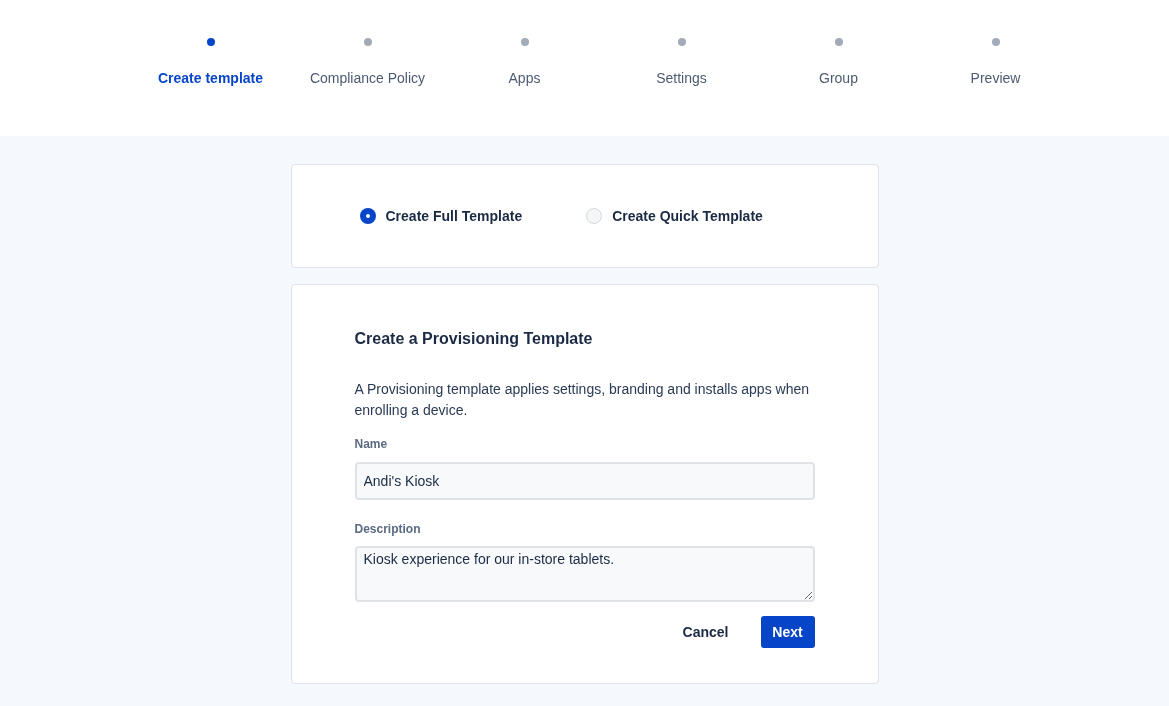 This screenshot has height=706, width=1169. What do you see at coordinates (388, 529) in the screenshot?
I see `description-label: Description` at bounding box center [388, 529].